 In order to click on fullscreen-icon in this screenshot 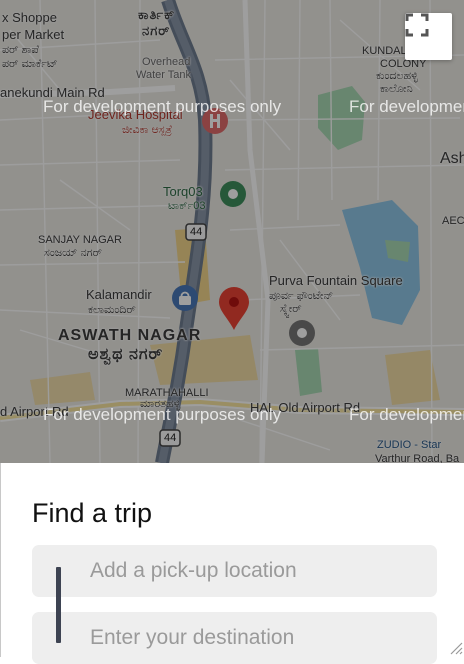, I will do `click(417, 25)`.